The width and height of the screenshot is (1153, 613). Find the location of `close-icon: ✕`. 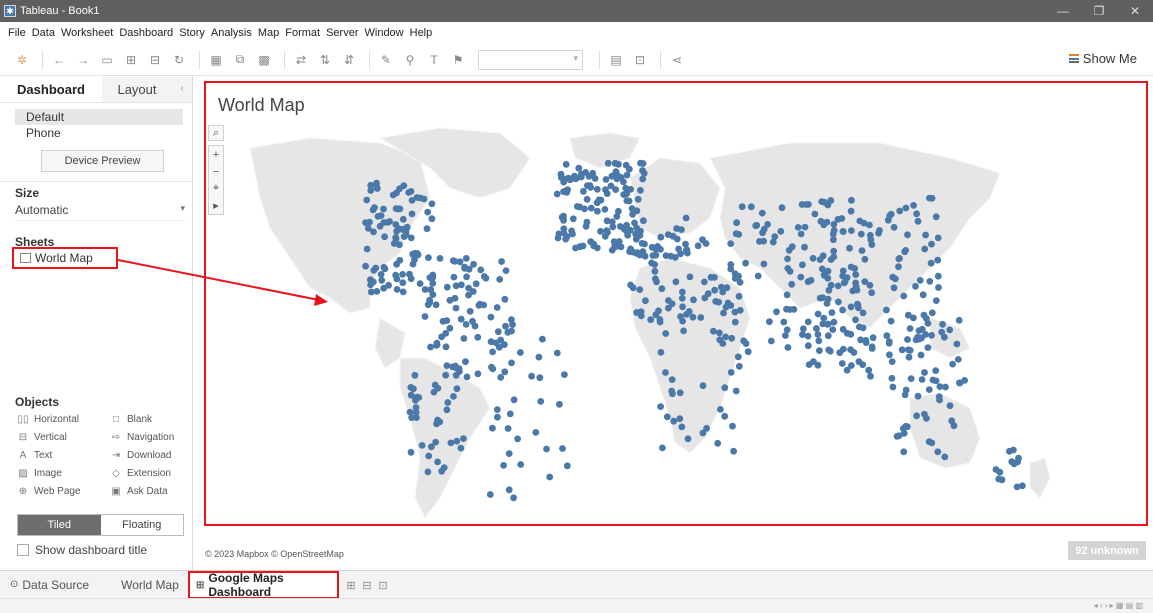

close-icon: ✕ is located at coordinates (1135, 11).